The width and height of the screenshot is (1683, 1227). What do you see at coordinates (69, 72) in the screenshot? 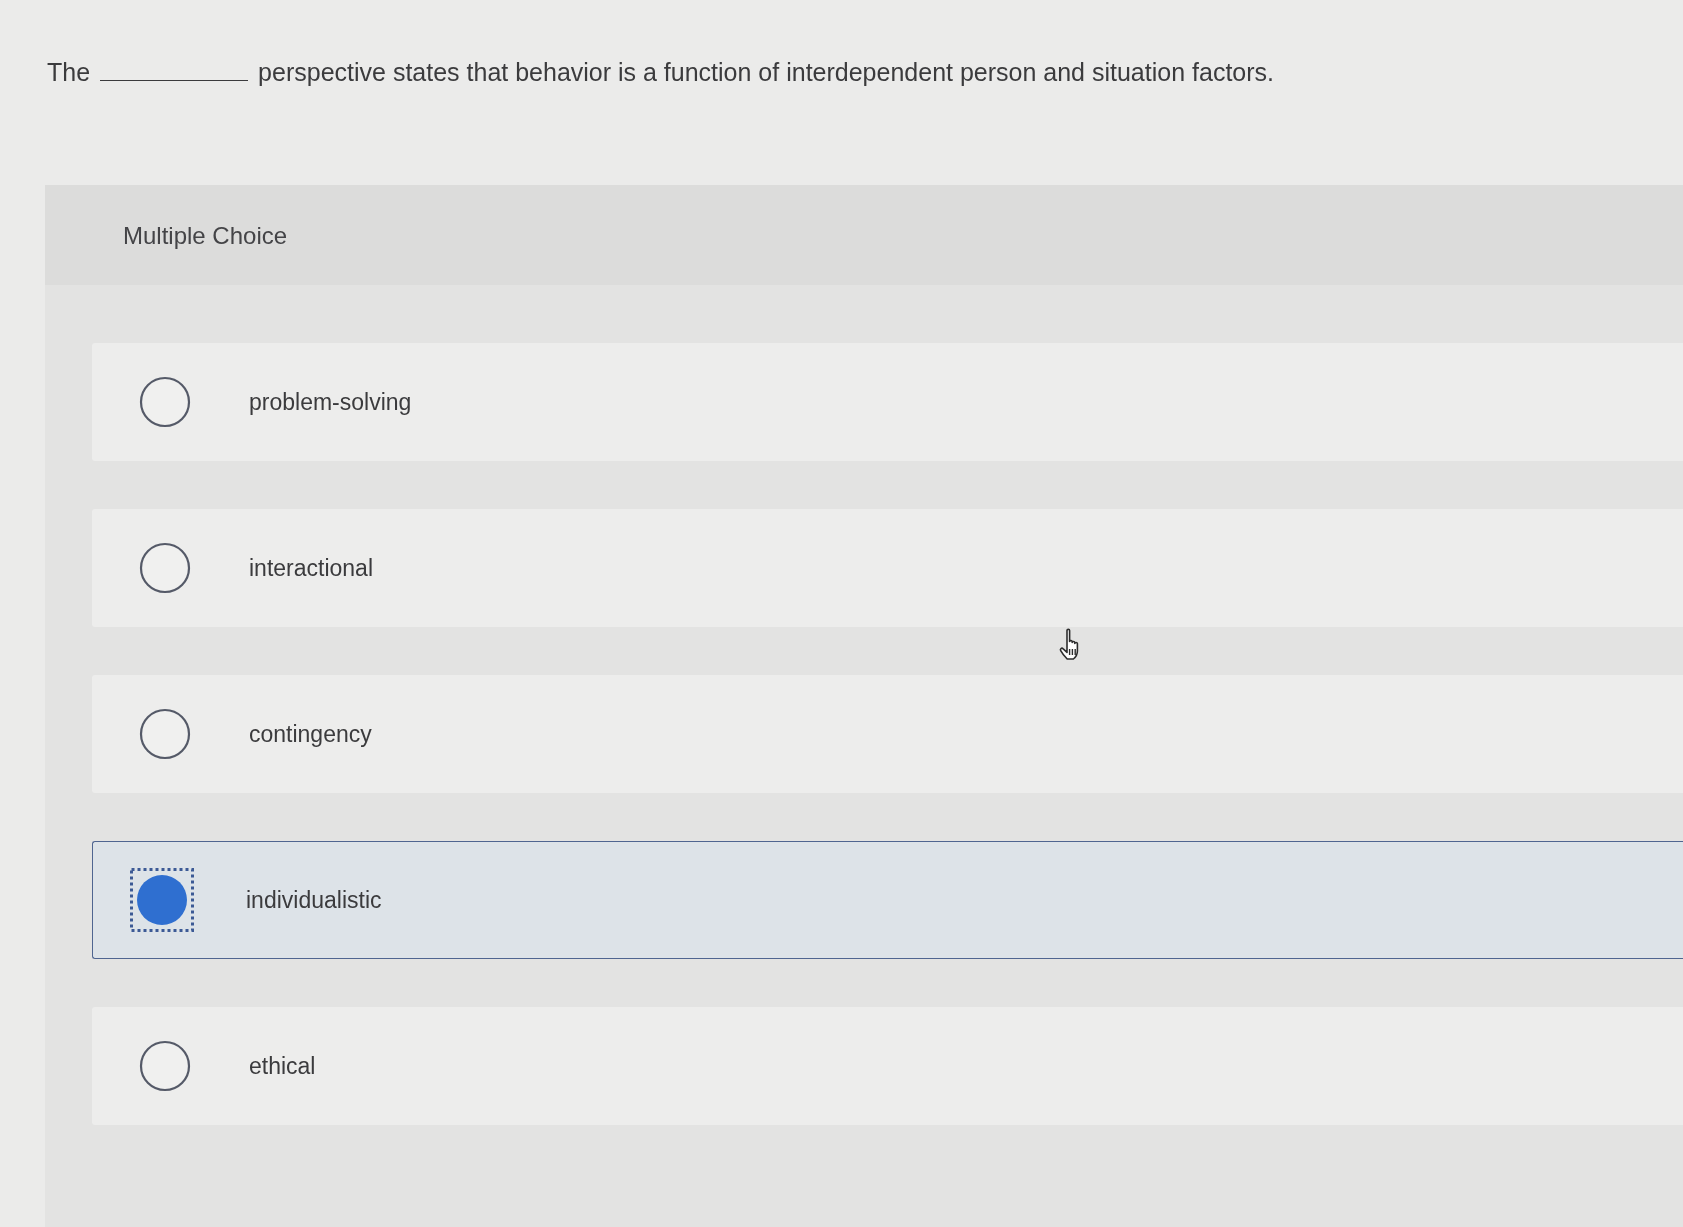
I see `question-text: The` at bounding box center [69, 72].